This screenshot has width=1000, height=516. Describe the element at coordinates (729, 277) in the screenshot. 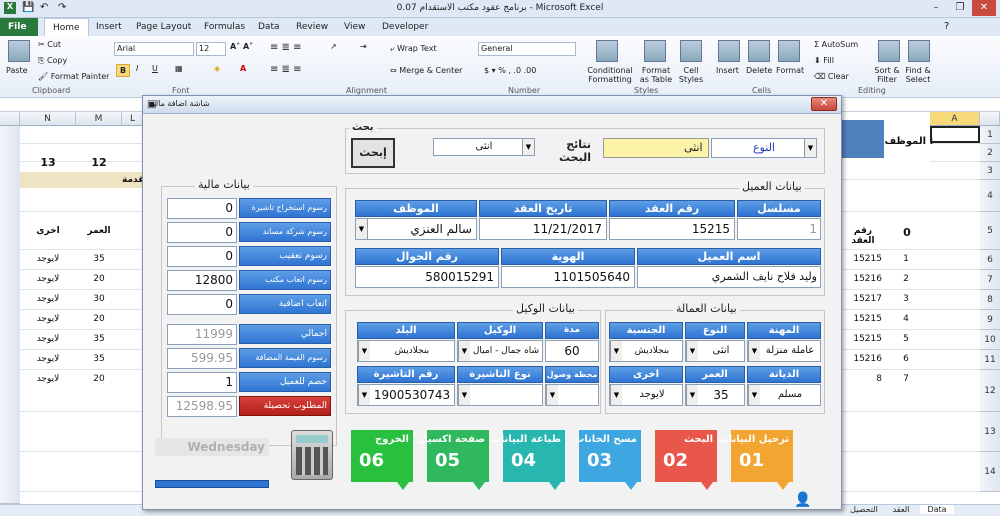

I see `client-name-value: وليد فلاح نايف الشمري` at that location.